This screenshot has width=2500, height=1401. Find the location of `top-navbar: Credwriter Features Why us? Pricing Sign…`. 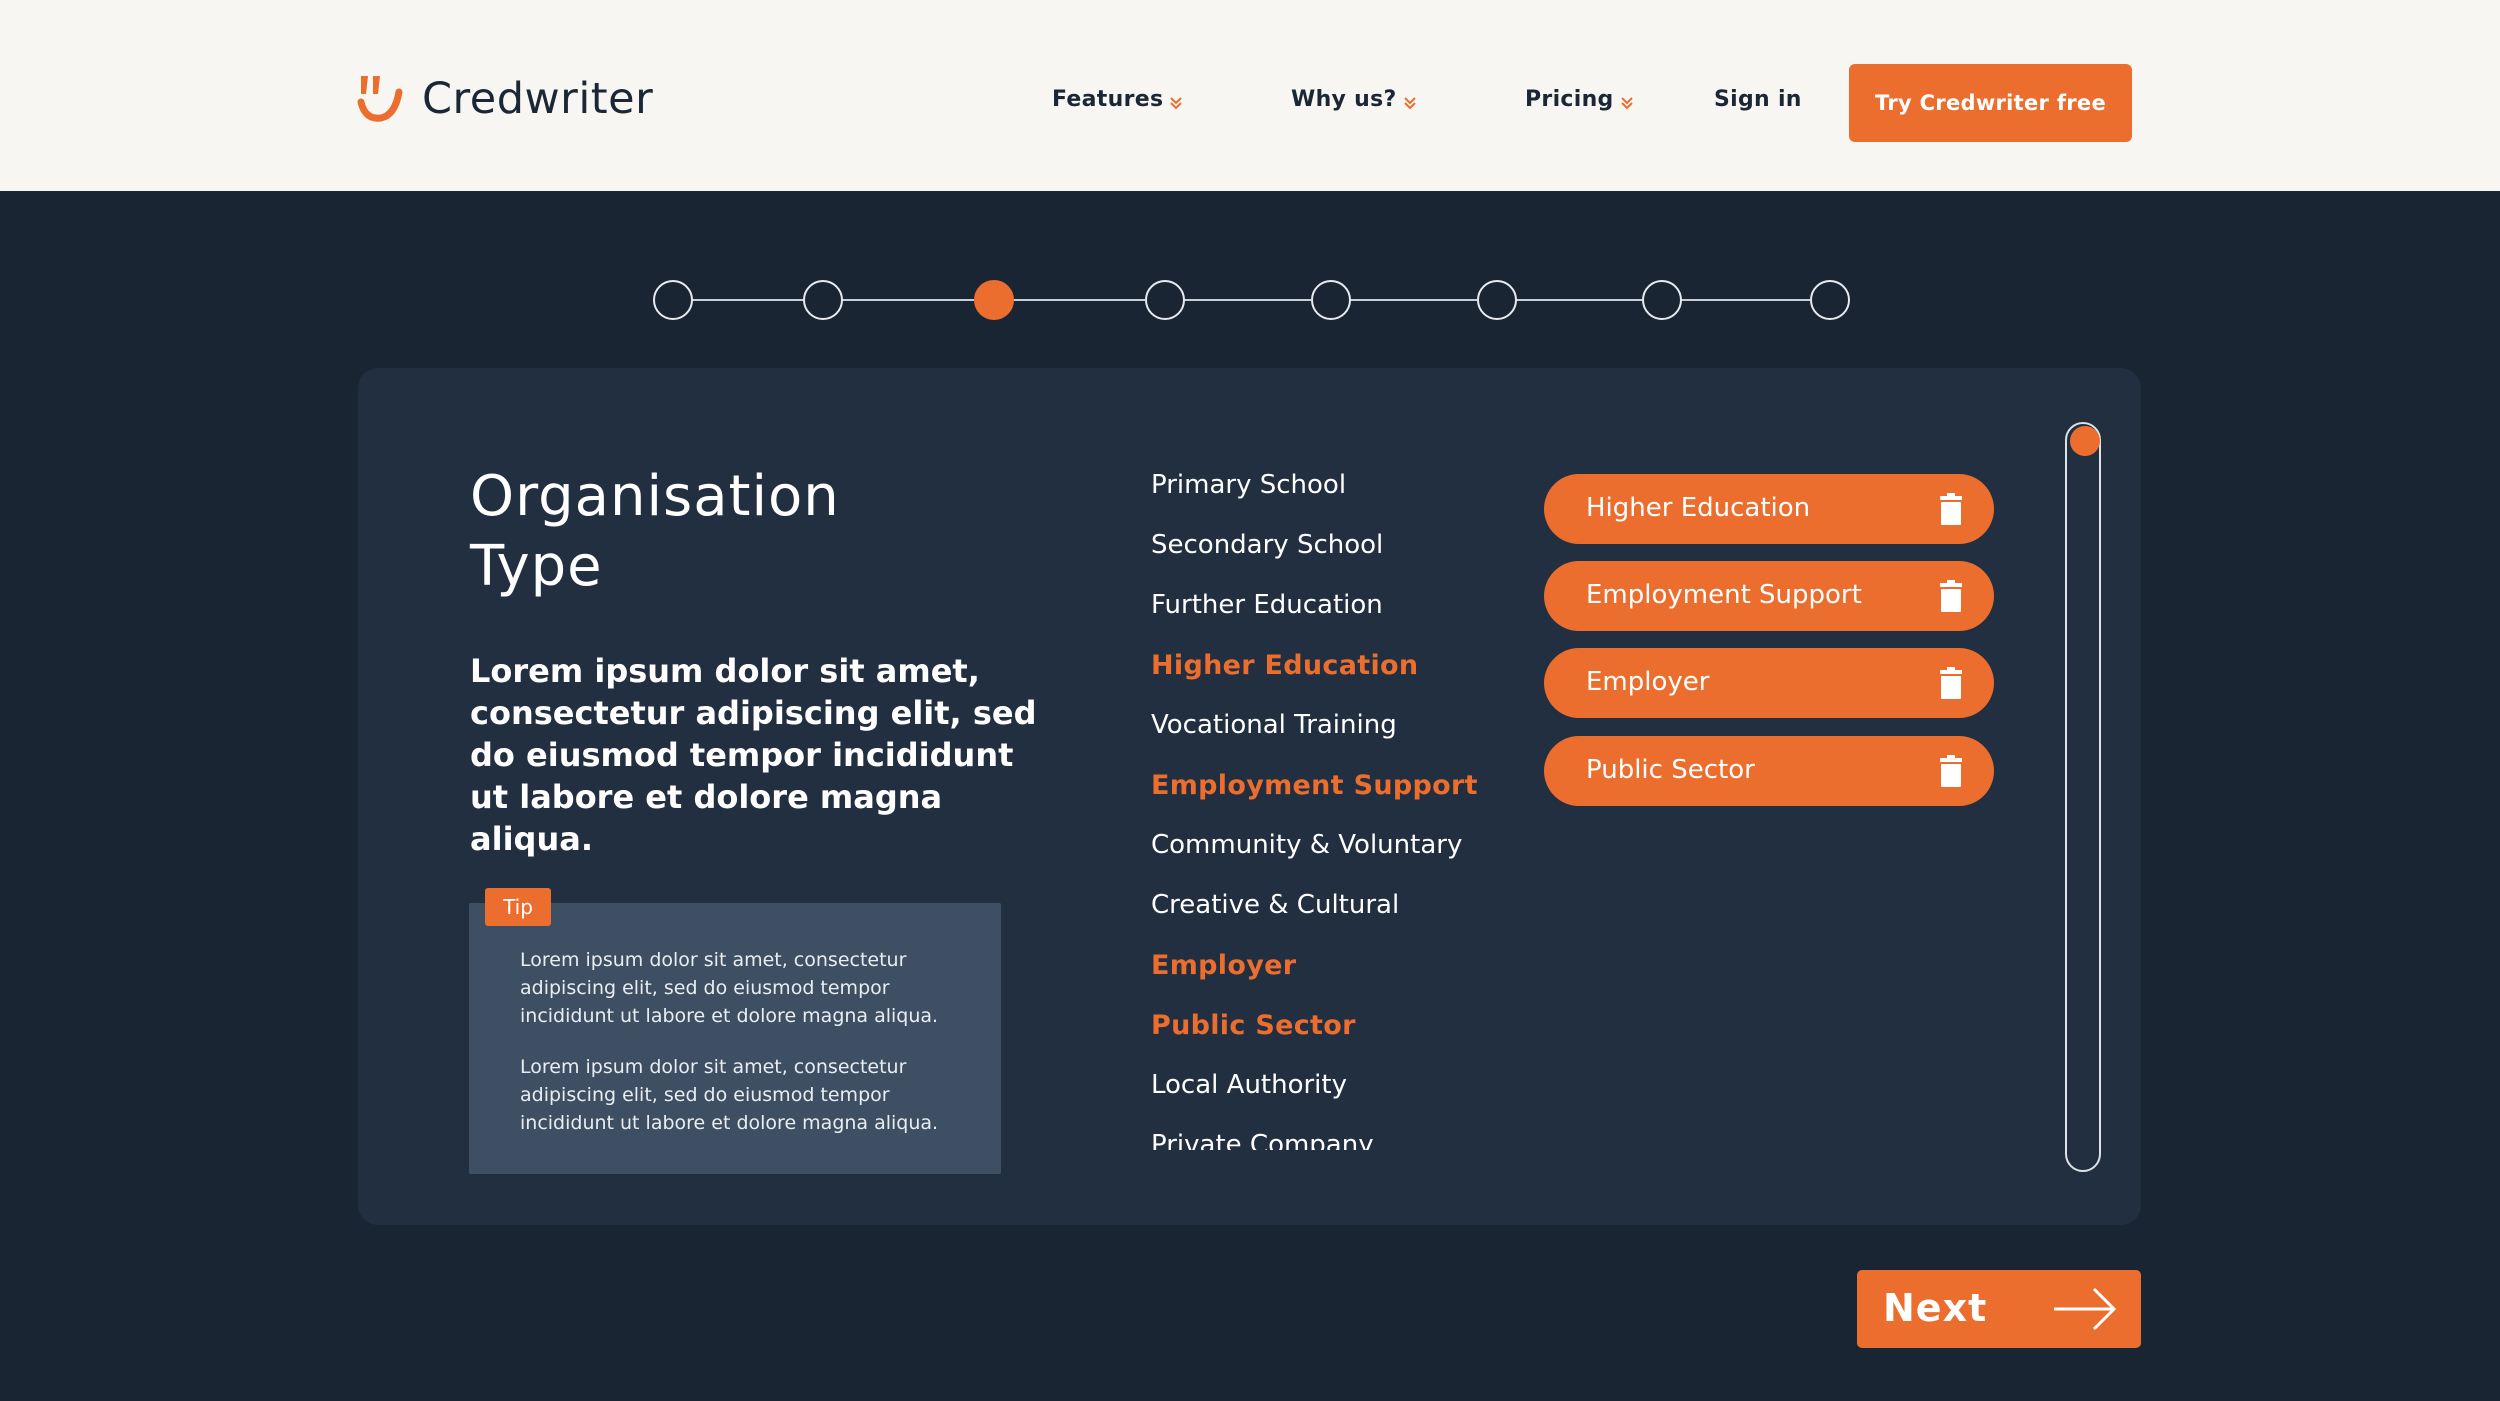

top-navbar: Credwriter Features Why us? Pricing Sign… is located at coordinates (1250, 95).